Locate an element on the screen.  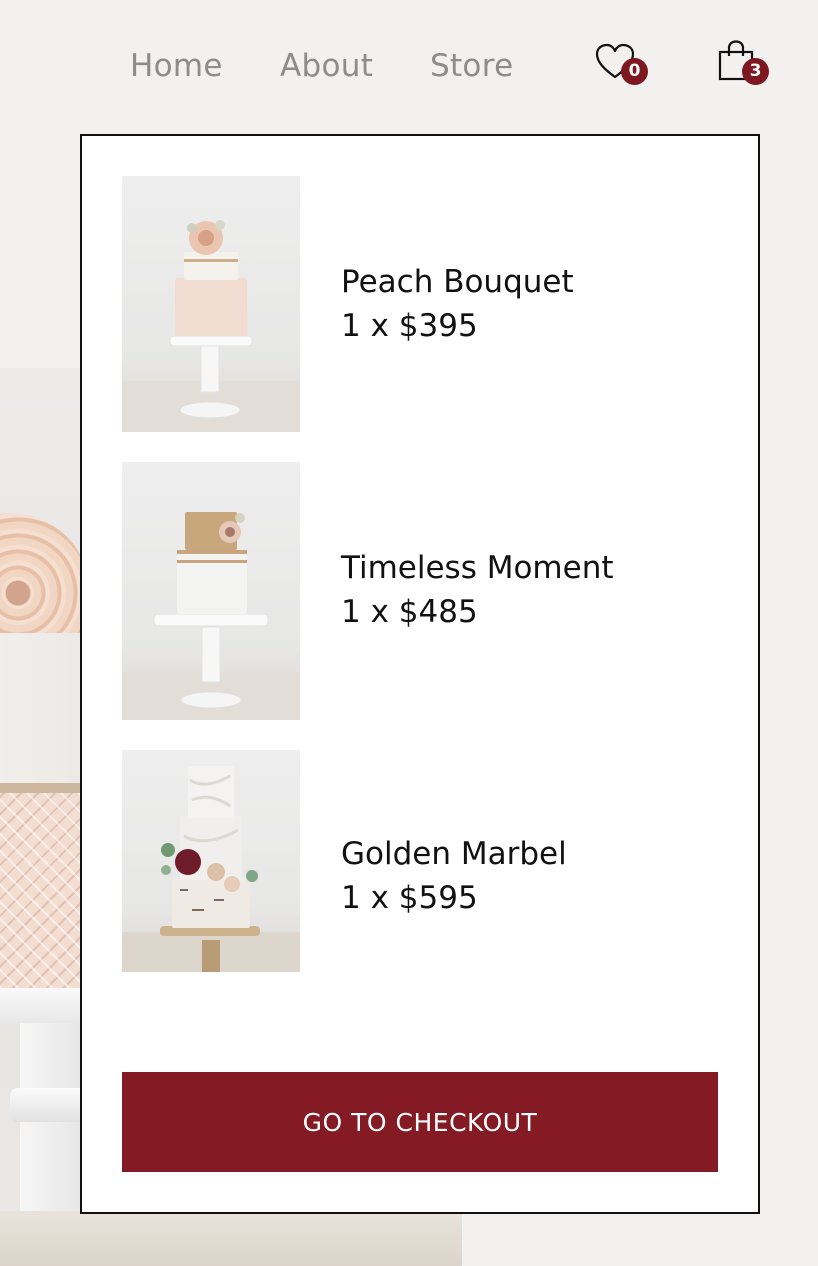
timeless-moment-cake-image is located at coordinates (211, 616).